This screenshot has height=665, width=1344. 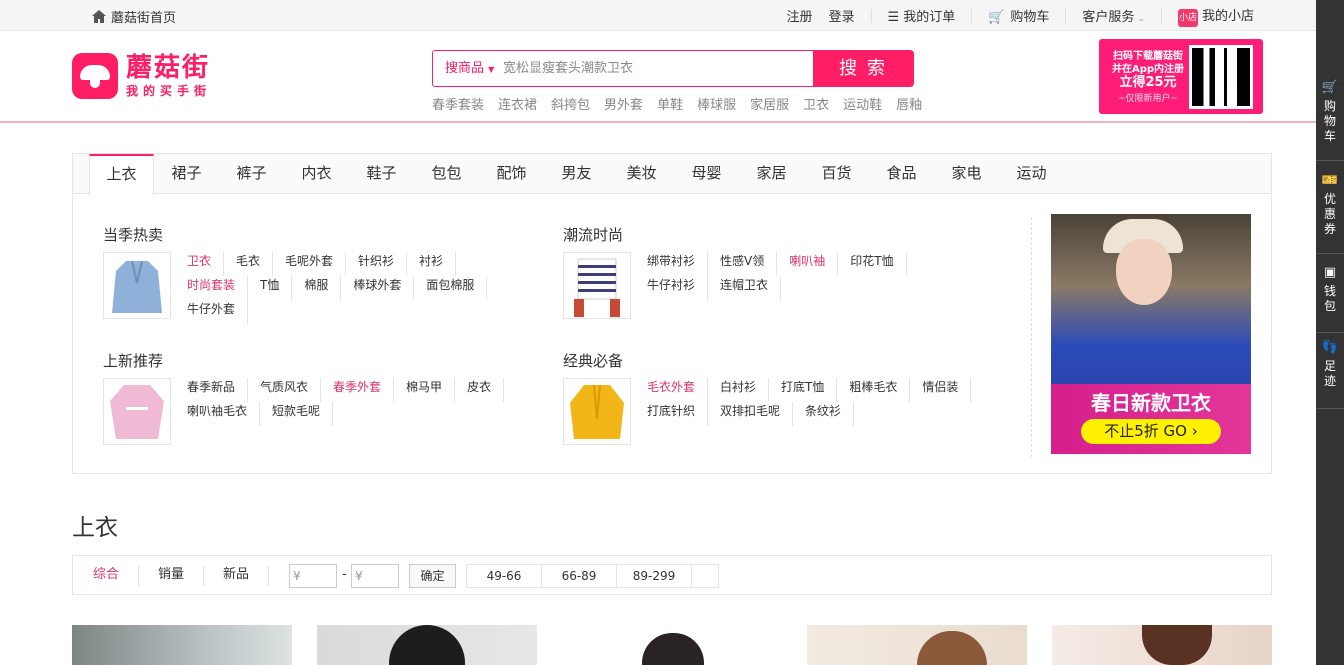 What do you see at coordinates (236, 575) in the screenshot?
I see `sort-new: 新品` at bounding box center [236, 575].